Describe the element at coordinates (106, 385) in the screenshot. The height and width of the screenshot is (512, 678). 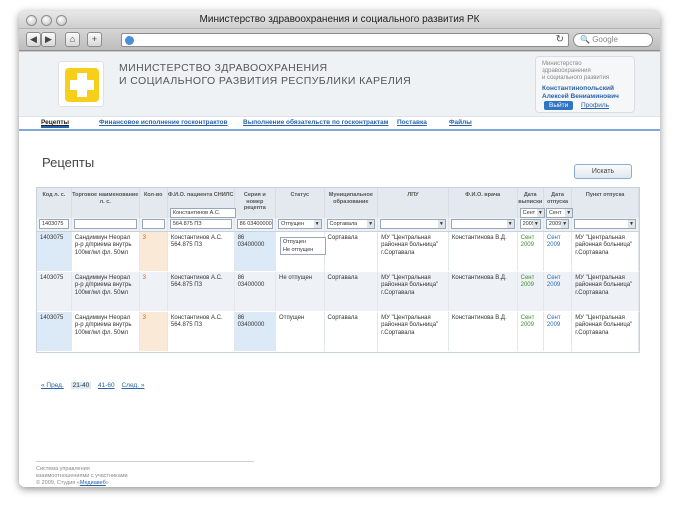
I see `pager-next-range-link: 41-60` at that location.